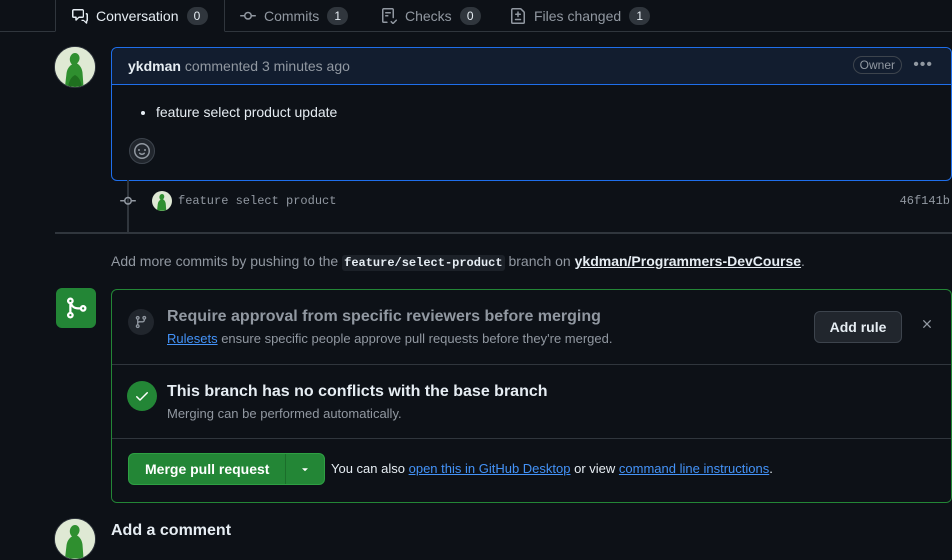  What do you see at coordinates (694, 468) in the screenshot?
I see `command-line-instructions-link: command line instructions` at bounding box center [694, 468].